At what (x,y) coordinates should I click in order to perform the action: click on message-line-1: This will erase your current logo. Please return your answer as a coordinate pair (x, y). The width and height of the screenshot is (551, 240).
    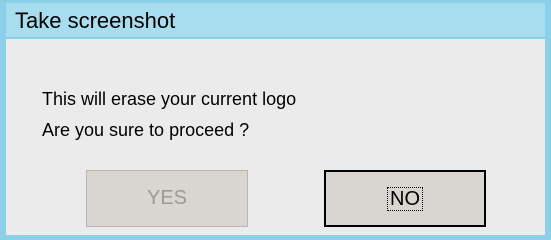
    Looking at the image, I should click on (169, 99).